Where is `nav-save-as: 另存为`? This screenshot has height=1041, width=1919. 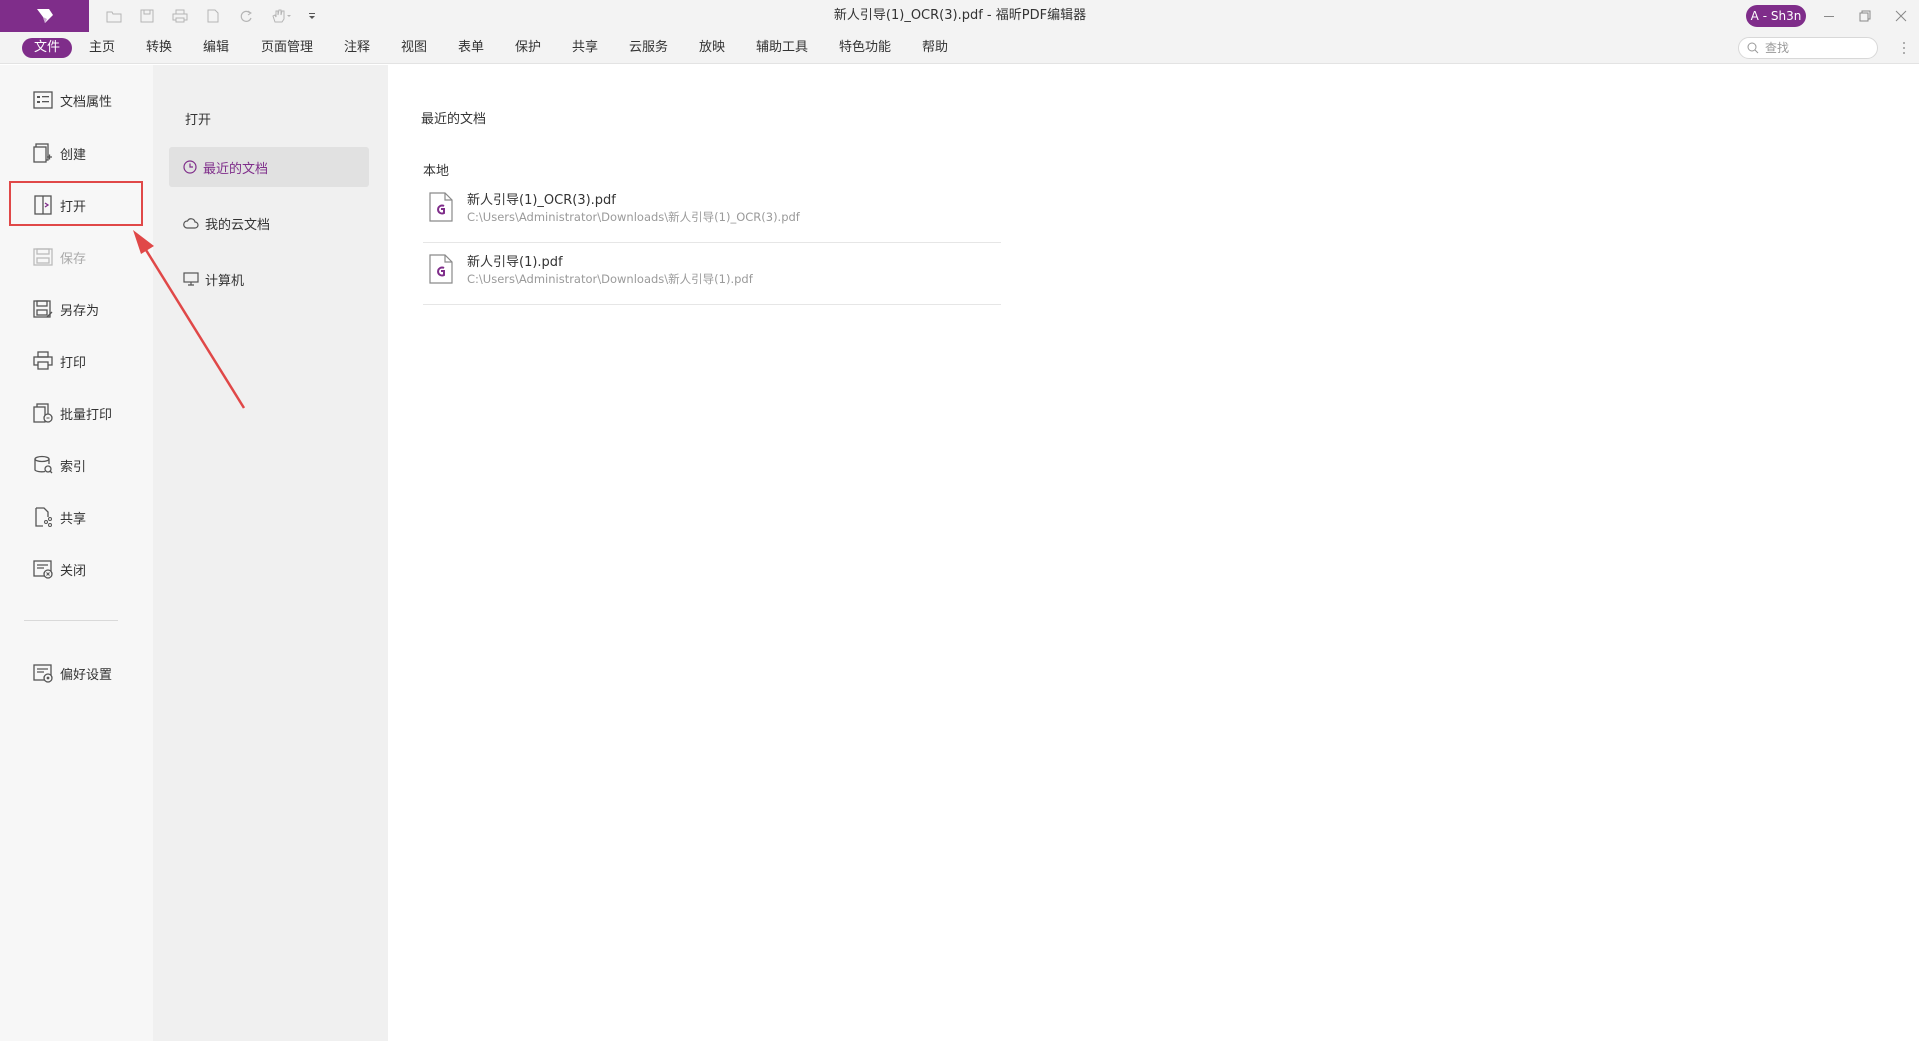
nav-save-as: 另存为 is located at coordinates (87, 309).